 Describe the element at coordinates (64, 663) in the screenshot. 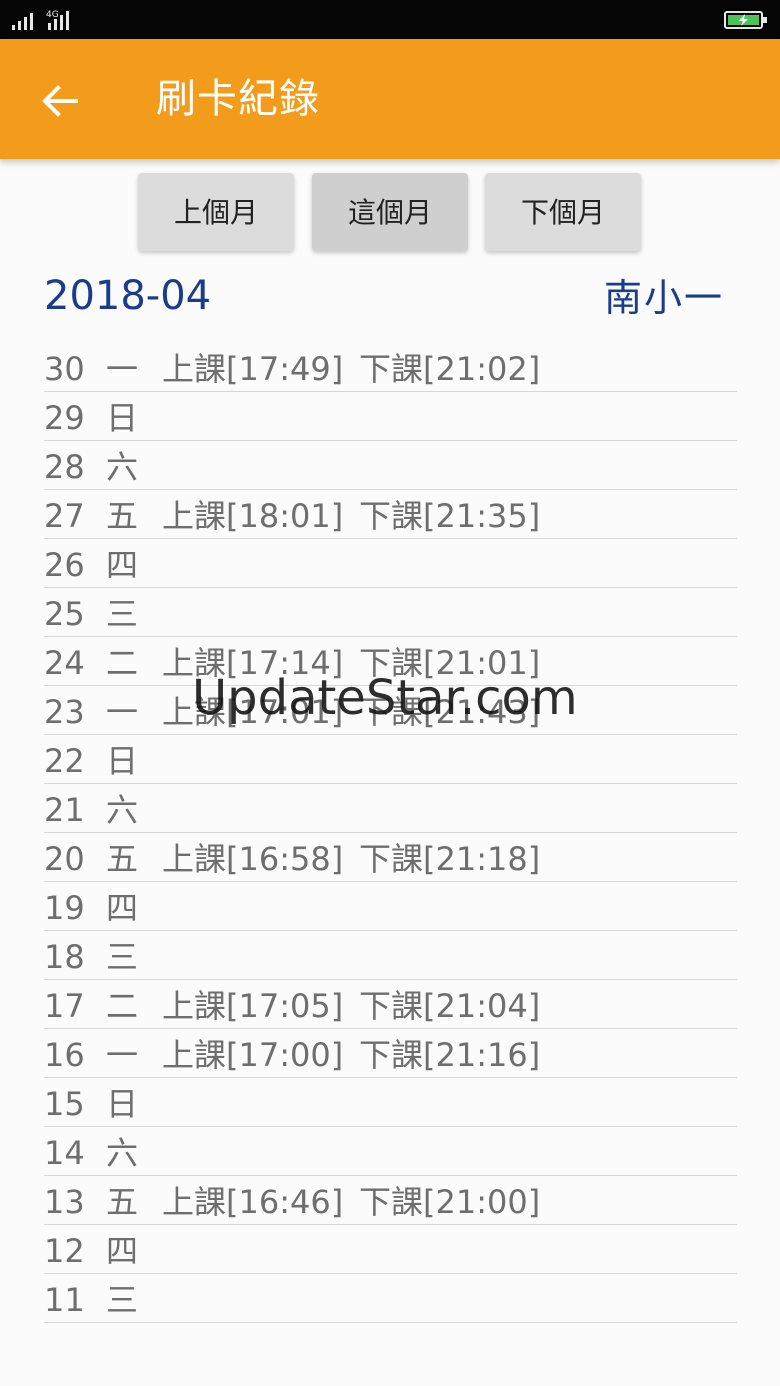

I see `record-day: 24` at that location.